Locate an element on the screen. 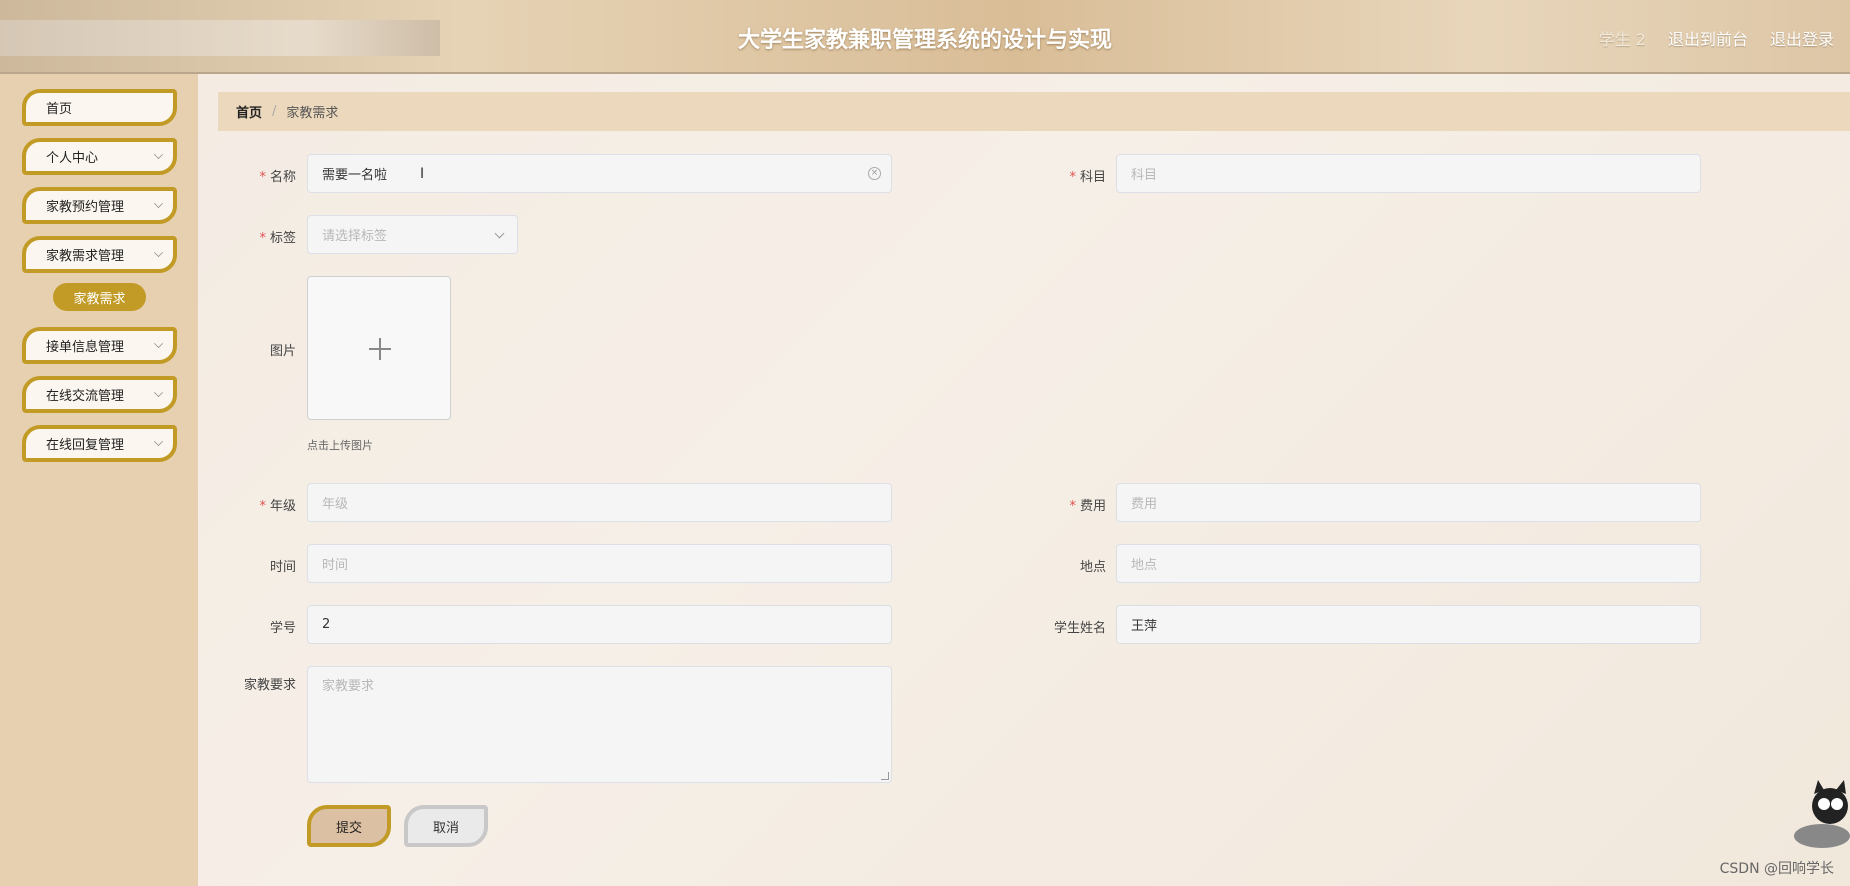 The width and height of the screenshot is (1850, 886). cancel-button: 取消 is located at coordinates (446, 826).